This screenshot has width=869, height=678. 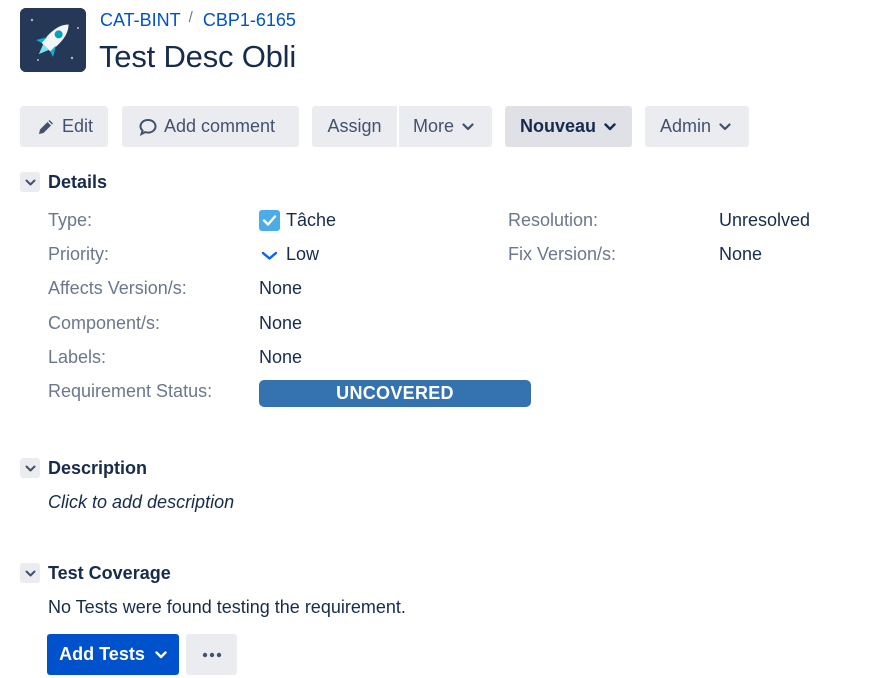 What do you see at coordinates (765, 220) in the screenshot?
I see `resolution-value: Unresolved` at bounding box center [765, 220].